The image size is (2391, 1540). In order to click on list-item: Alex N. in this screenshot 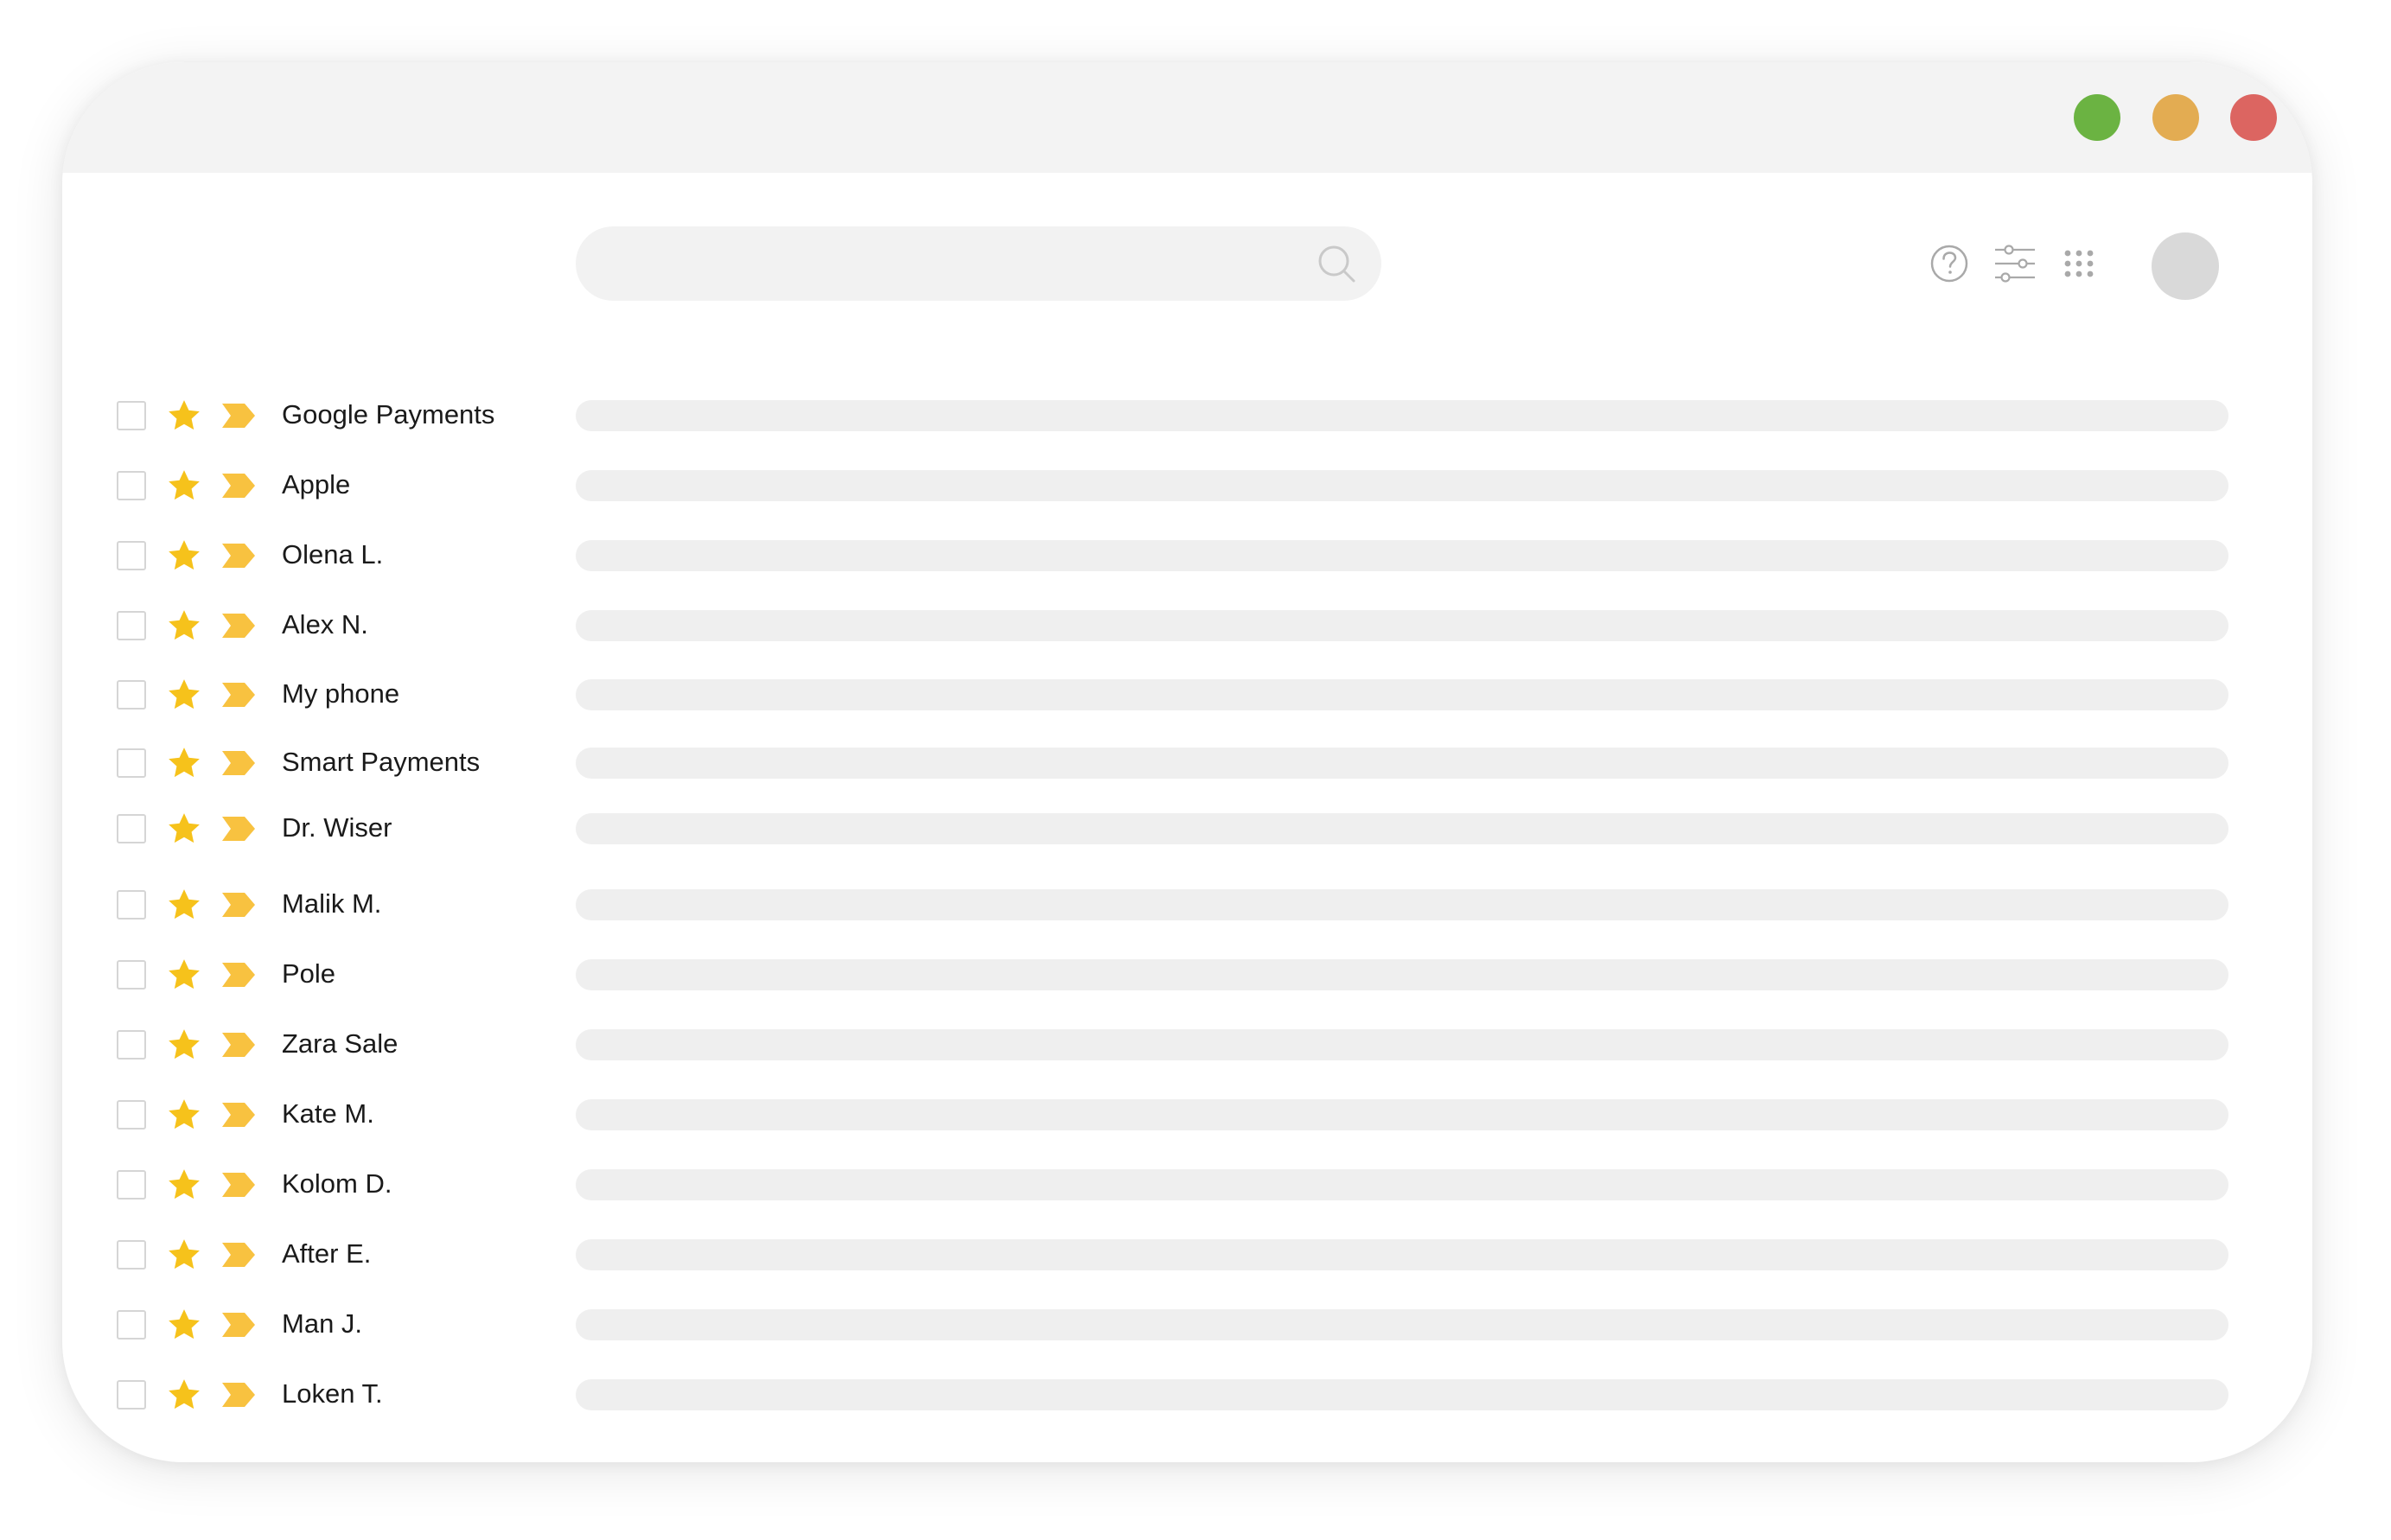, I will do `click(1187, 626)`.